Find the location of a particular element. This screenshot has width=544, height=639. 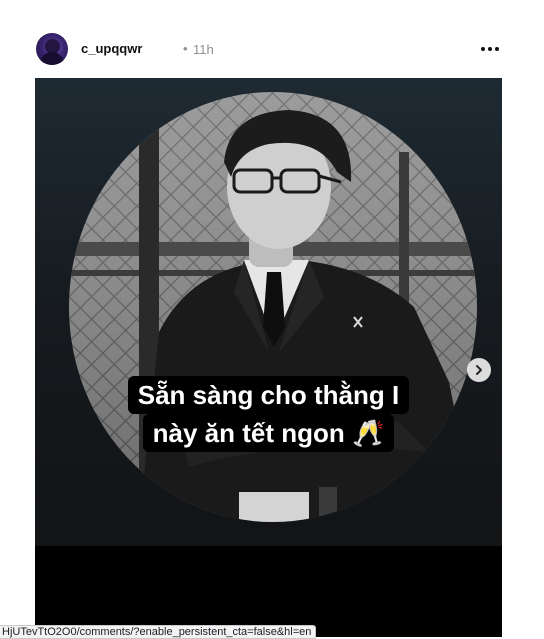

post-header: c_upqqwr • 11h is located at coordinates (269, 49).